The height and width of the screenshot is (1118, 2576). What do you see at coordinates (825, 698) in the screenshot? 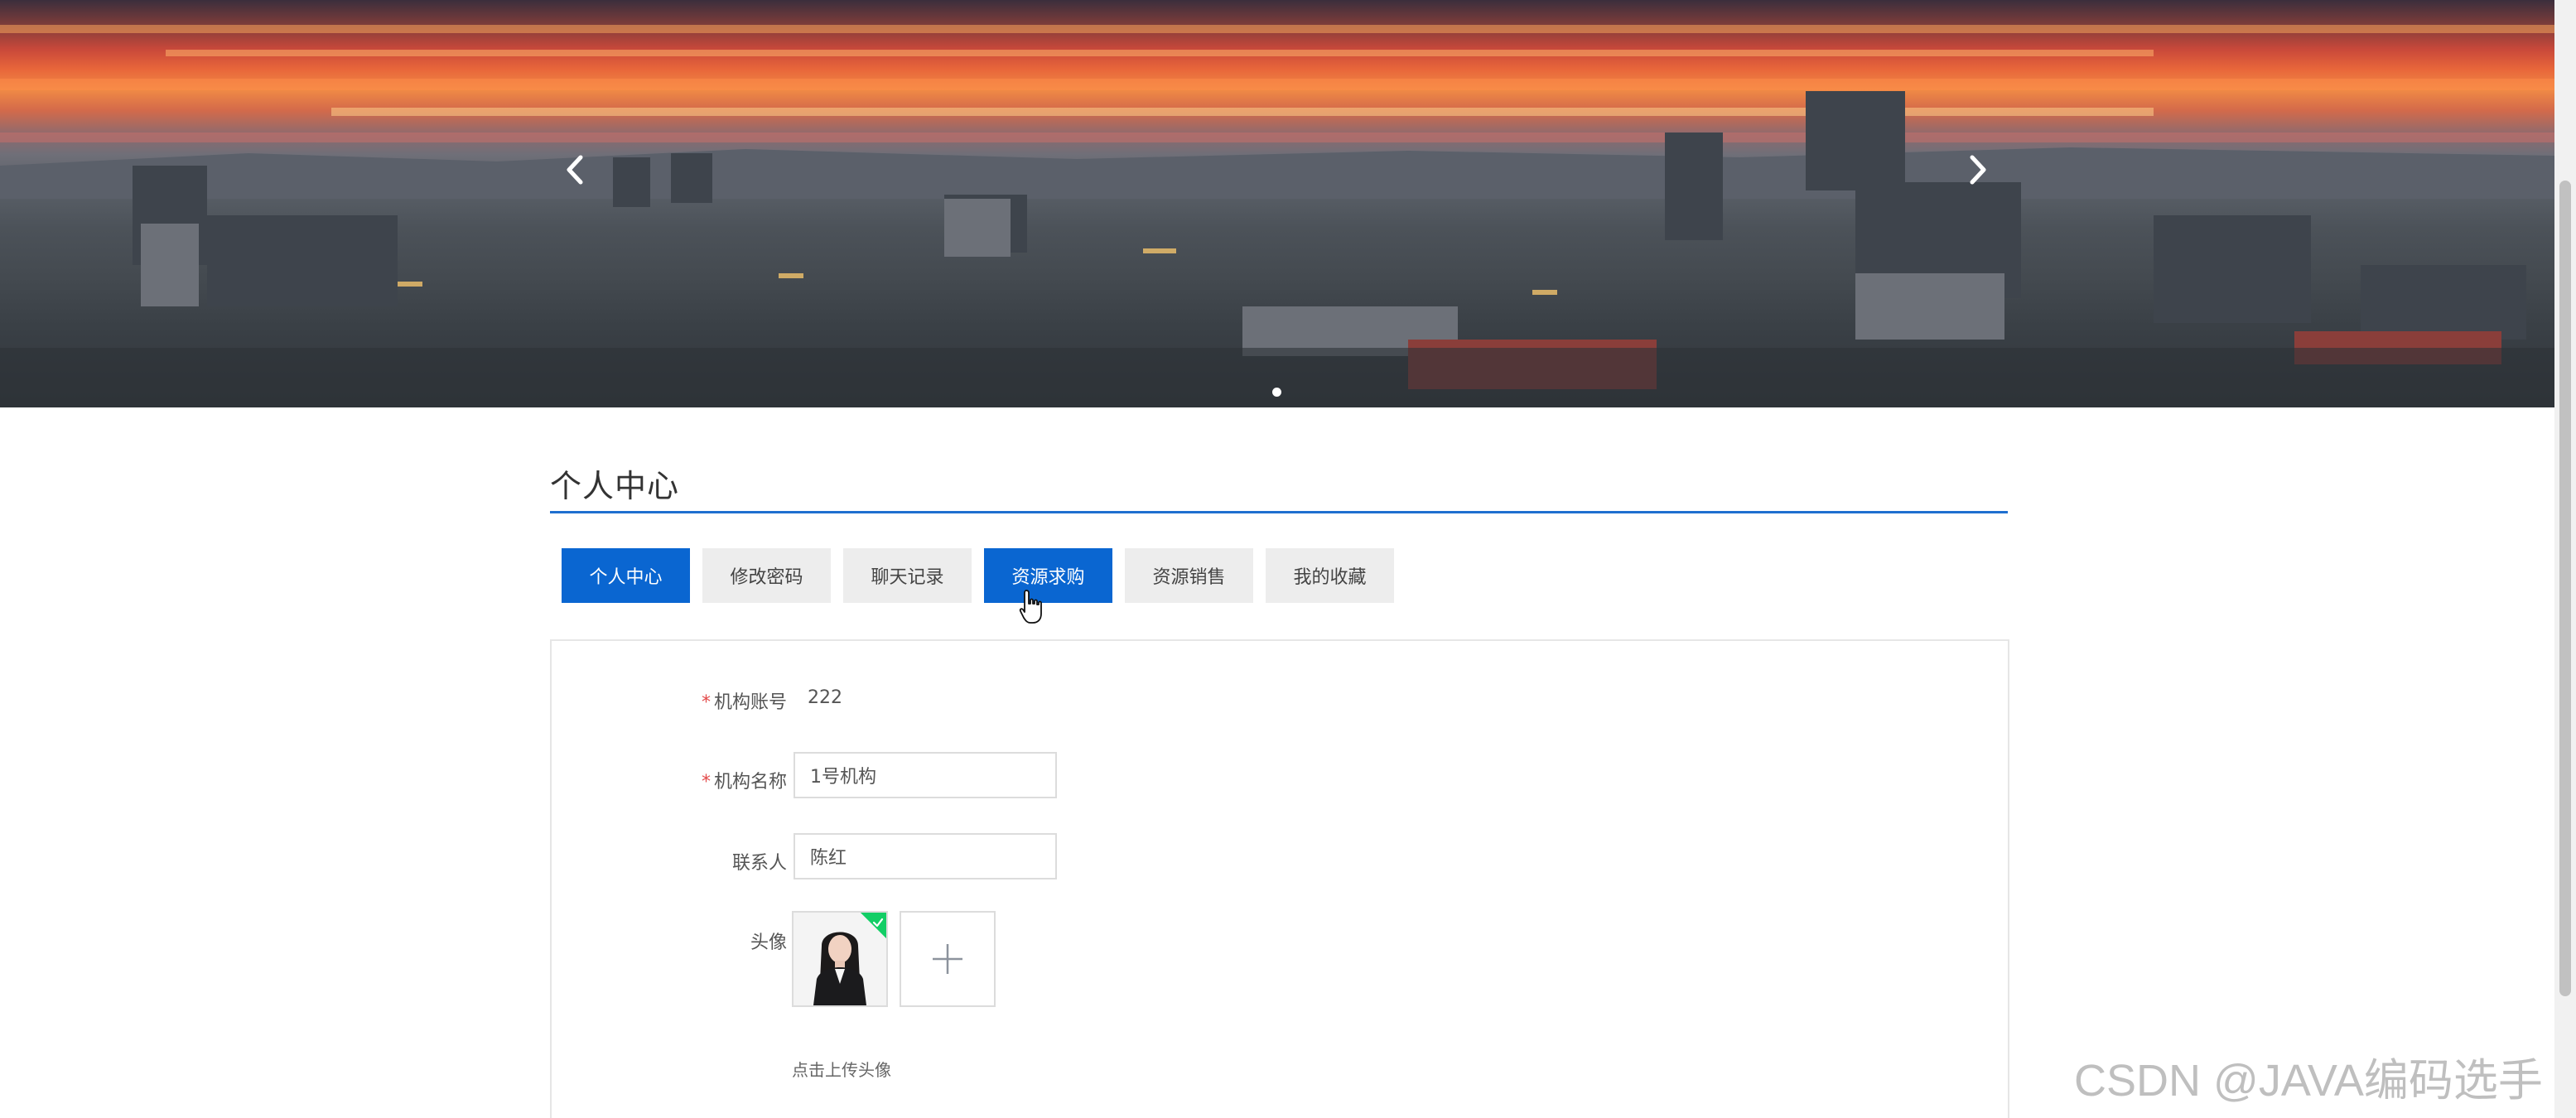
I see `account-value: 222` at bounding box center [825, 698].